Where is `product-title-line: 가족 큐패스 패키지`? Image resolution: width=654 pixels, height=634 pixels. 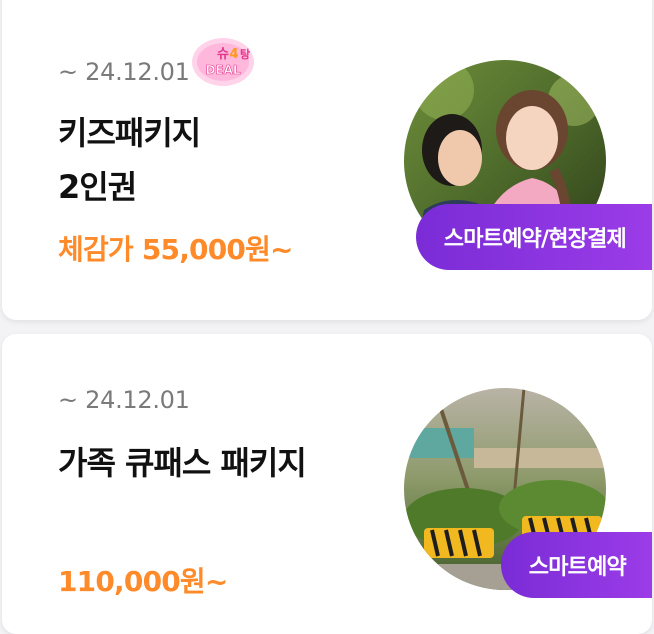
product-title-line: 가족 큐패스 패키지 is located at coordinates (182, 463).